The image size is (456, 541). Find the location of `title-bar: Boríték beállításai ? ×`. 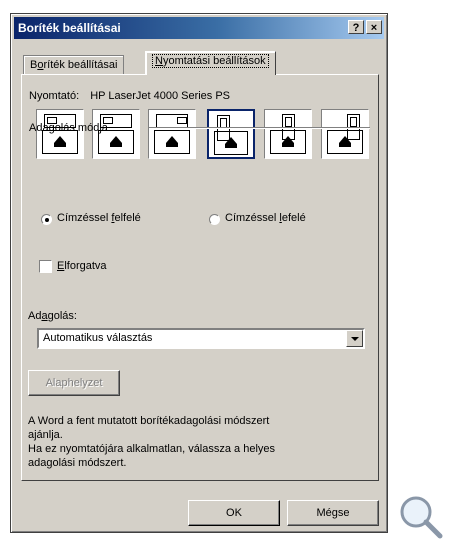

title-bar: Boríték beállításai ? × is located at coordinates (199, 28).